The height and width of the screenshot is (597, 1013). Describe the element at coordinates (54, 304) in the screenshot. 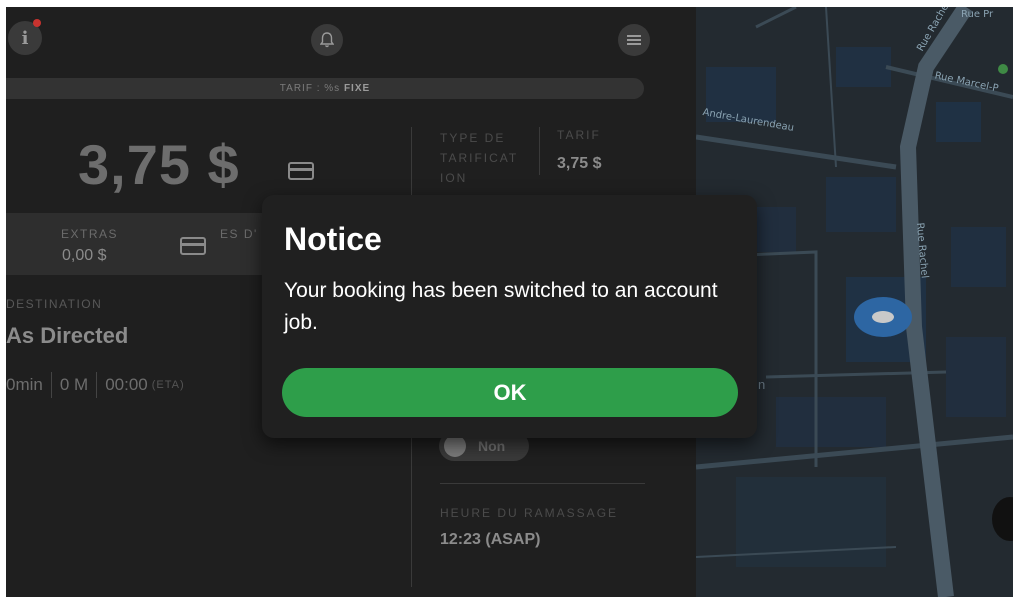

I see `destination-label: DESTINATION` at that location.